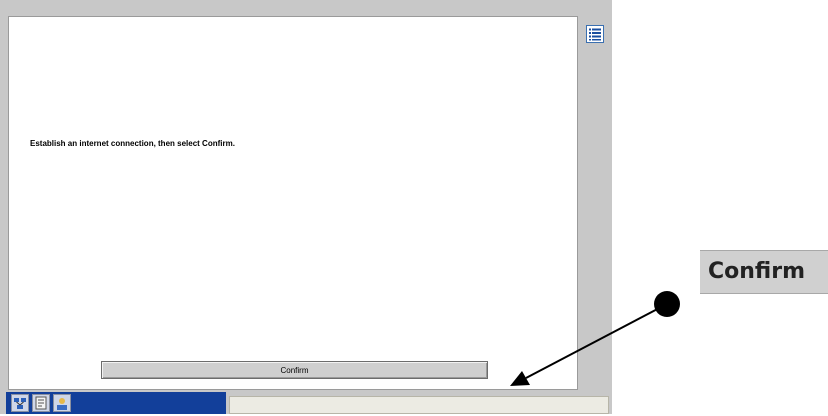 Image resolution: width=828 pixels, height=416 pixels. Describe the element at coordinates (757, 271) in the screenshot. I see `zoomed-confirm-label: Confirm` at that location.